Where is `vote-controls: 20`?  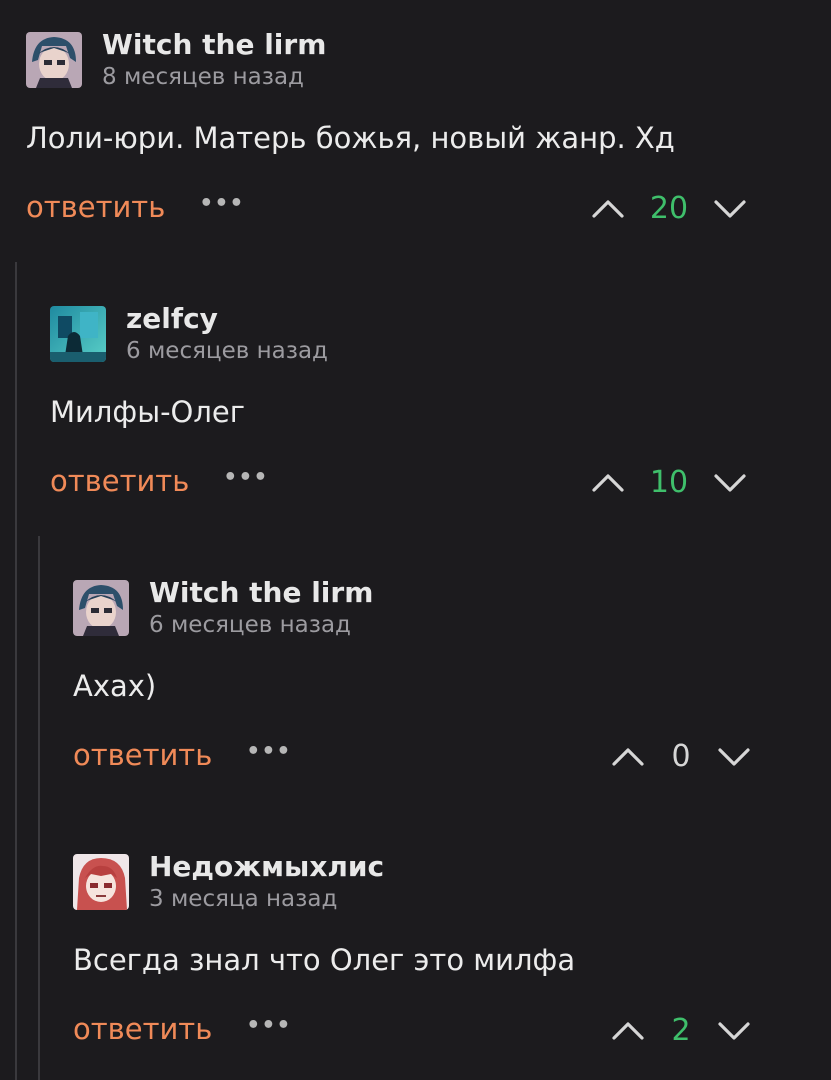 vote-controls: 20 is located at coordinates (669, 208).